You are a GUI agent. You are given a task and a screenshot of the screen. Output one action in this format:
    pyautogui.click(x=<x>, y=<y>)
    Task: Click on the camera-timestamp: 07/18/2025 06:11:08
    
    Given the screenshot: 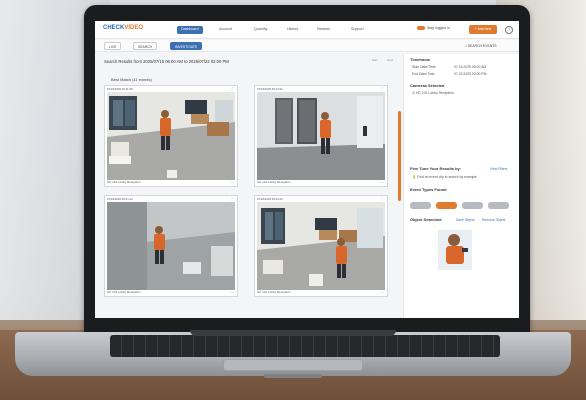 What is the action you would take?
    pyautogui.click(x=120, y=89)
    